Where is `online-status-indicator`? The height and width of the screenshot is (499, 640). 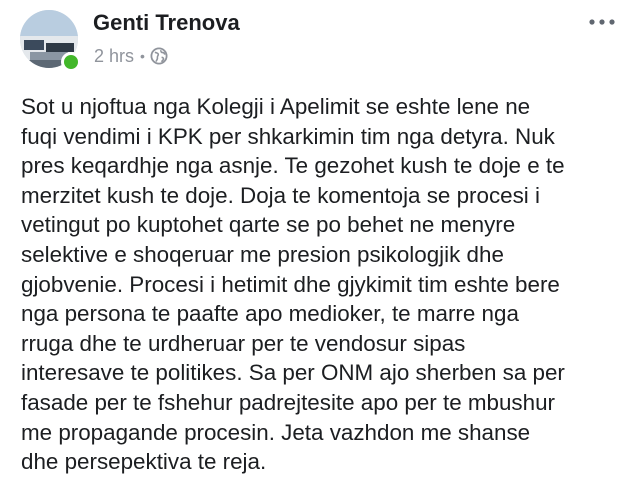 online-status-indicator is located at coordinates (71, 62).